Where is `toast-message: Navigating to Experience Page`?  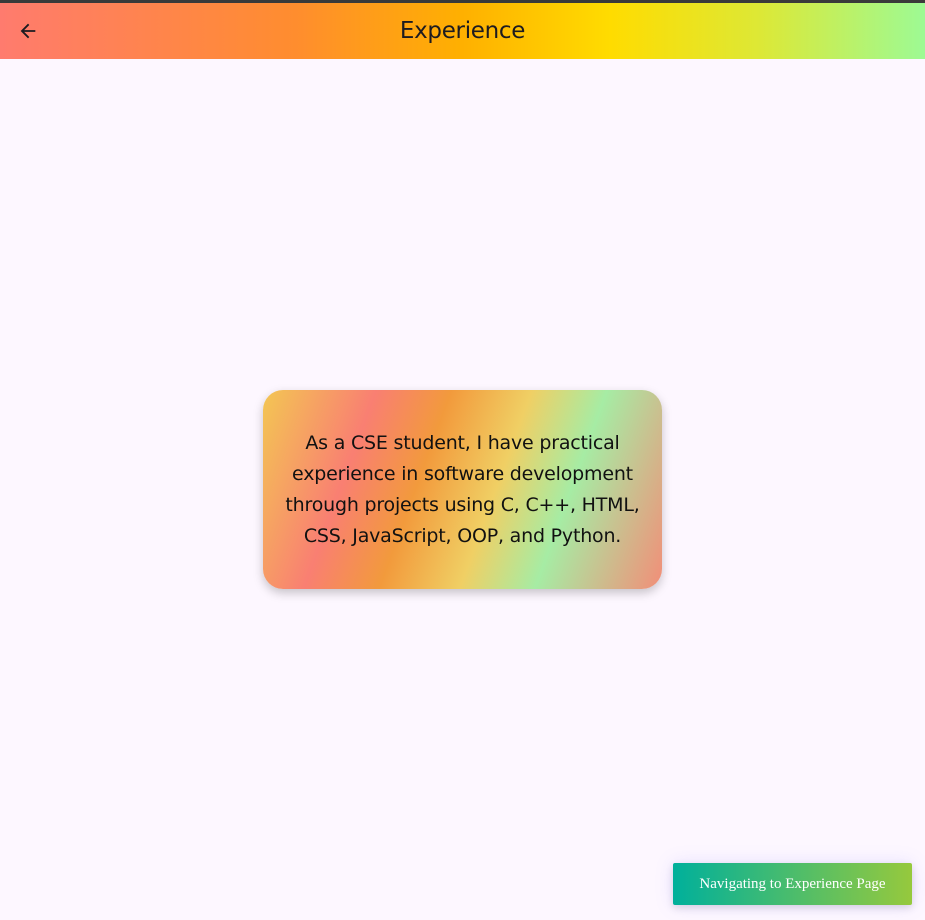
toast-message: Navigating to Experience Page is located at coordinates (792, 883).